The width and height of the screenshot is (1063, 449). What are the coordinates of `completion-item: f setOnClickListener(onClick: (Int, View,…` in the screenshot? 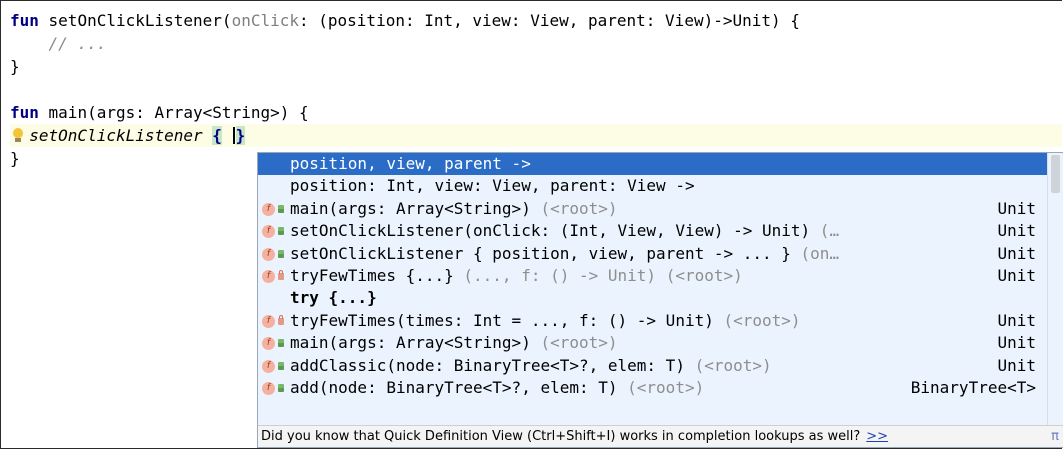 It's located at (653, 231).